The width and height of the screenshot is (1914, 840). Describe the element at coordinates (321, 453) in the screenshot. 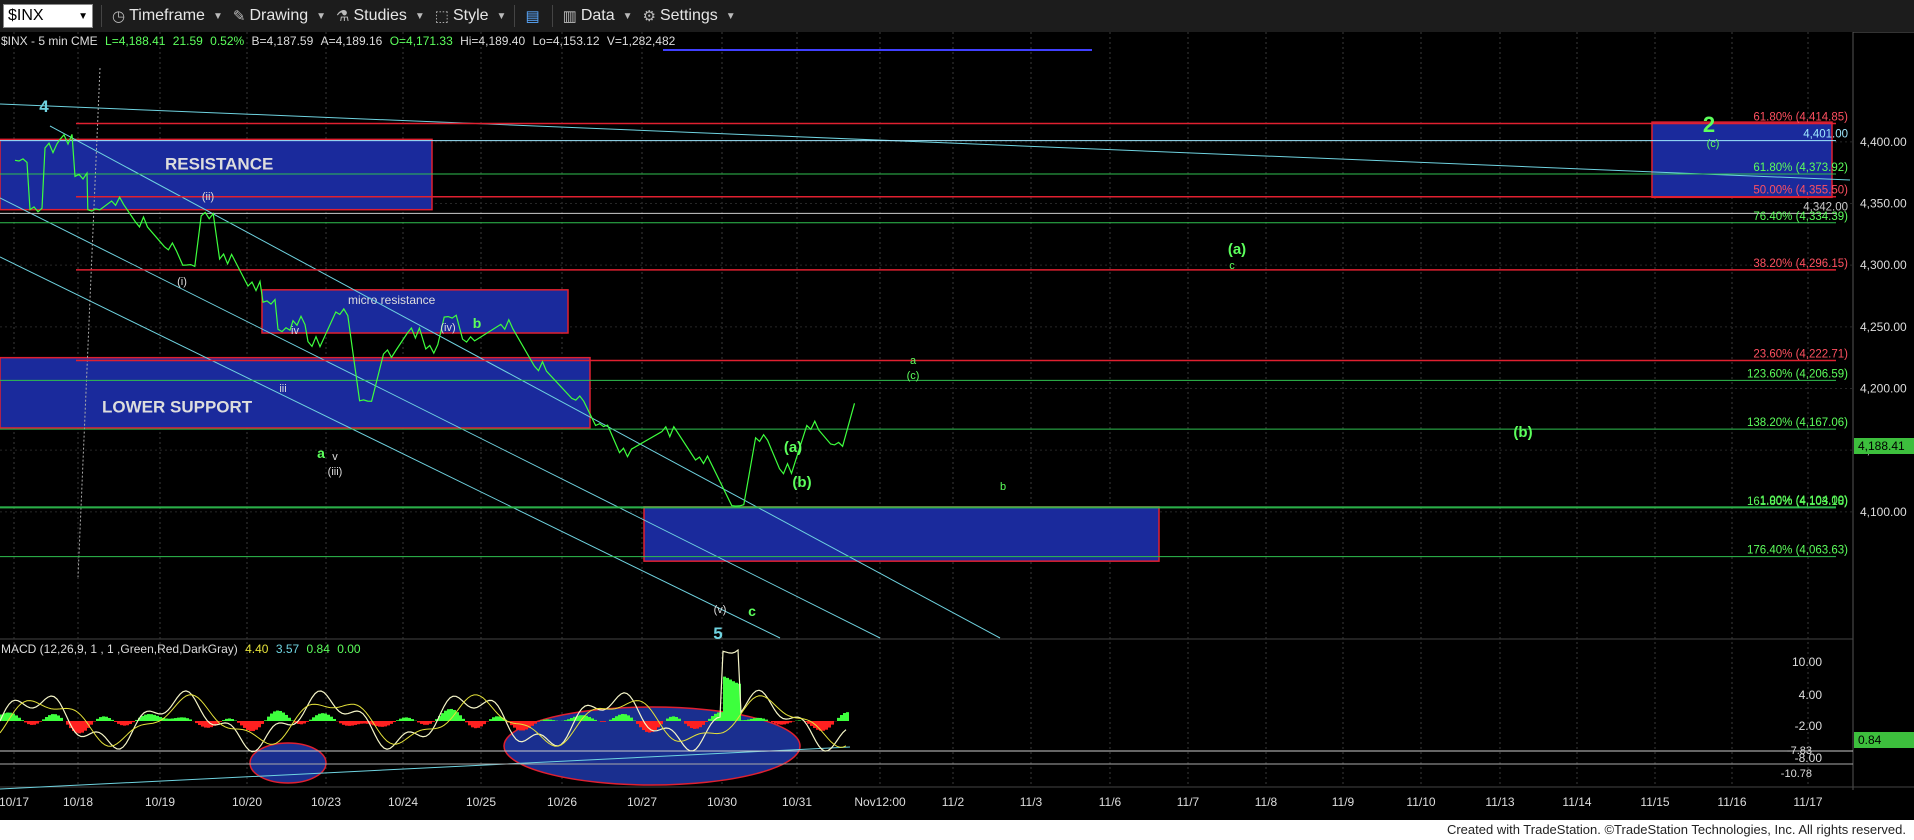

I see `wave-label: a` at that location.